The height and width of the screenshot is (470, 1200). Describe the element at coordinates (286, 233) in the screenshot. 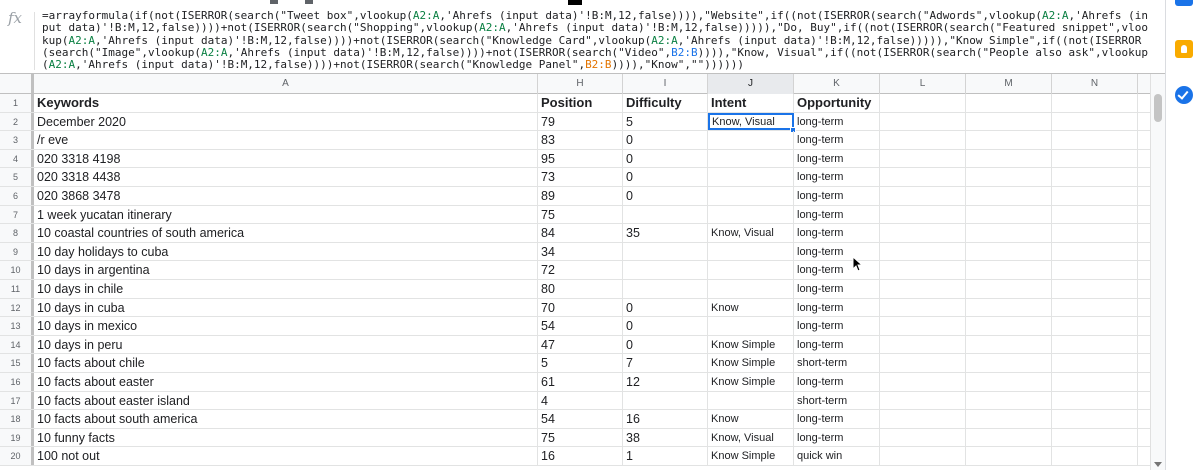

I see `cell: 10 coastal countries of south america` at that location.